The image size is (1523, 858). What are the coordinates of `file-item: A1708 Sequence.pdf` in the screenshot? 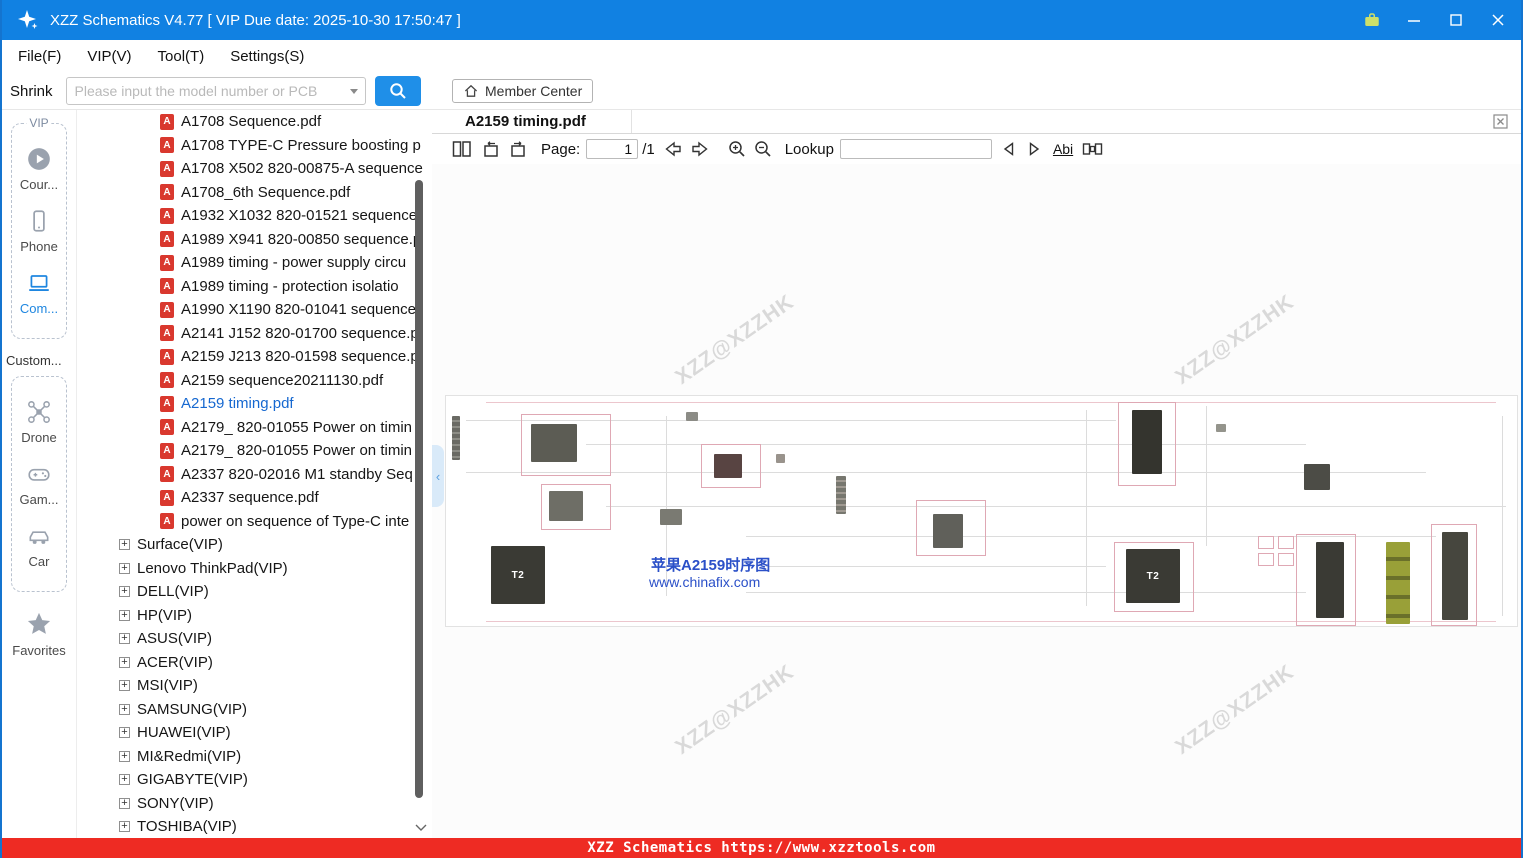 It's located at (254, 122).